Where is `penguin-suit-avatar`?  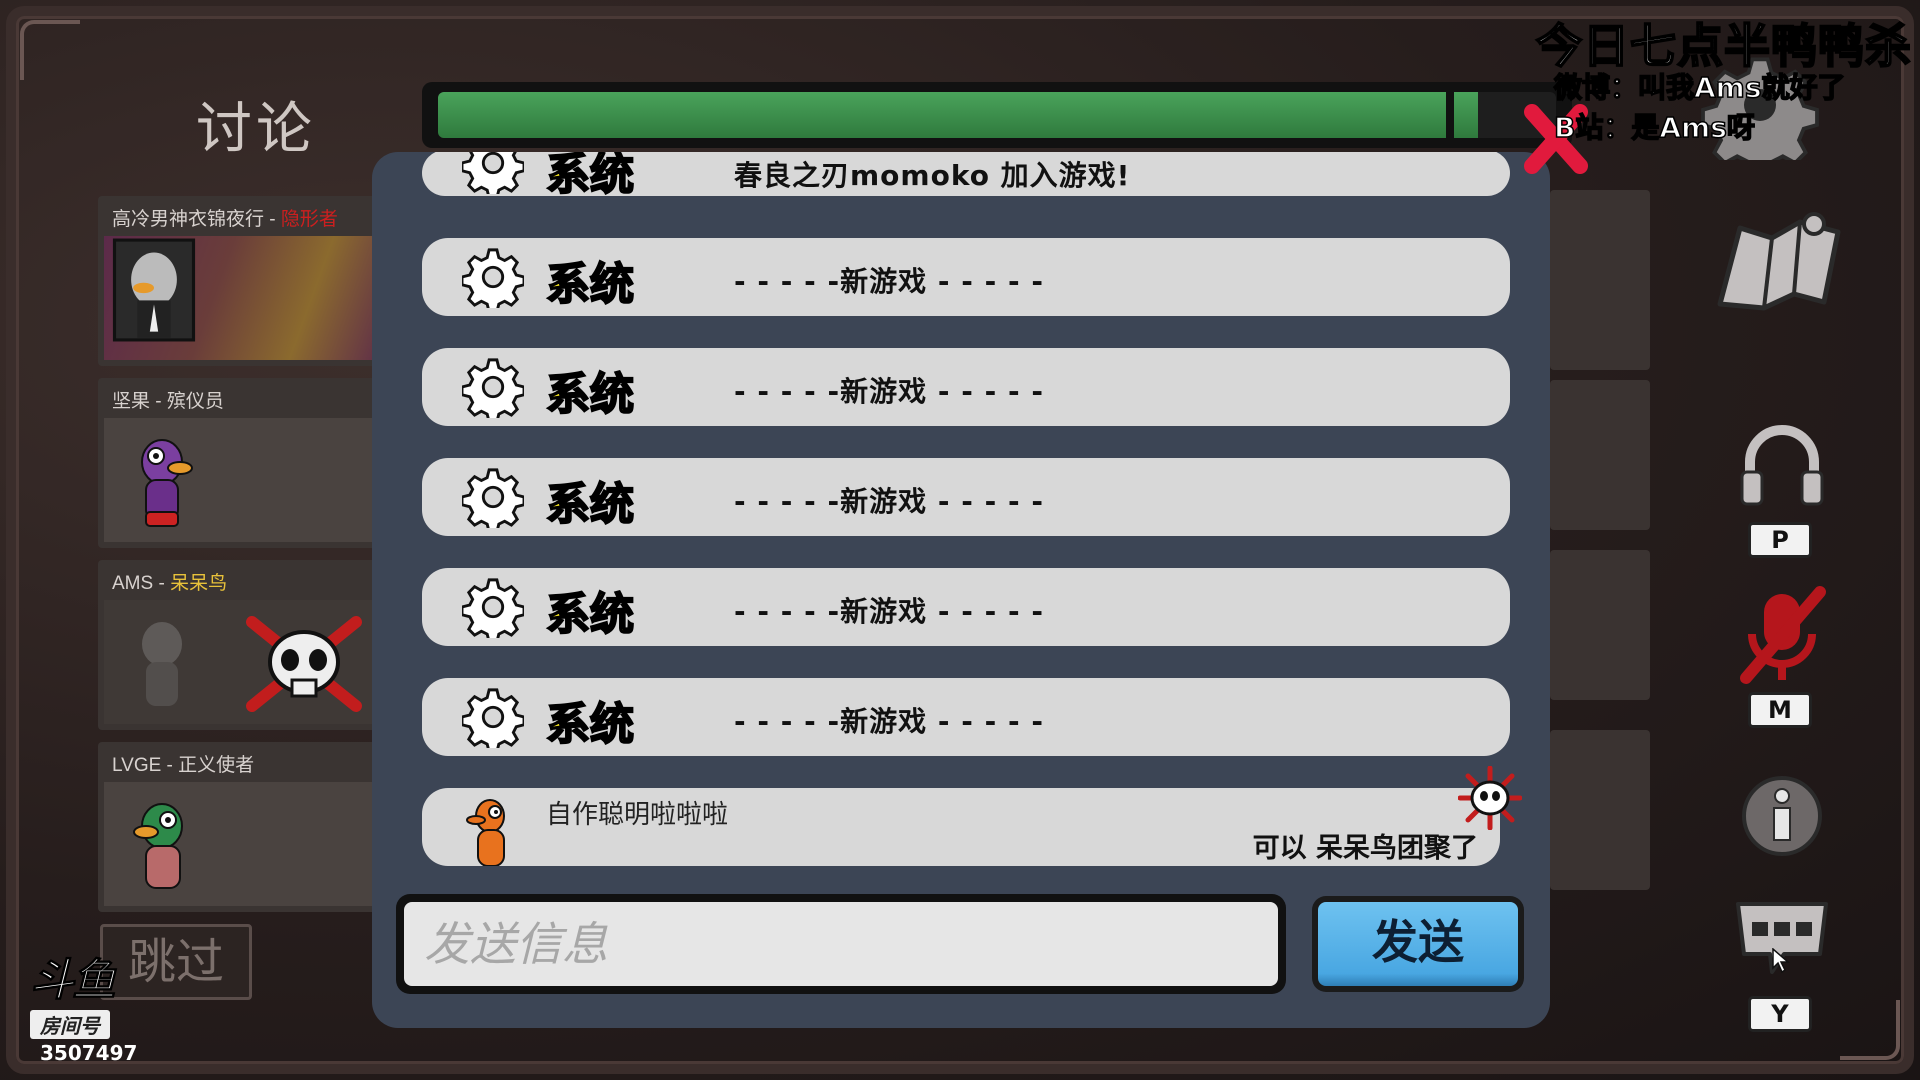 penguin-suit-avatar is located at coordinates (154, 290).